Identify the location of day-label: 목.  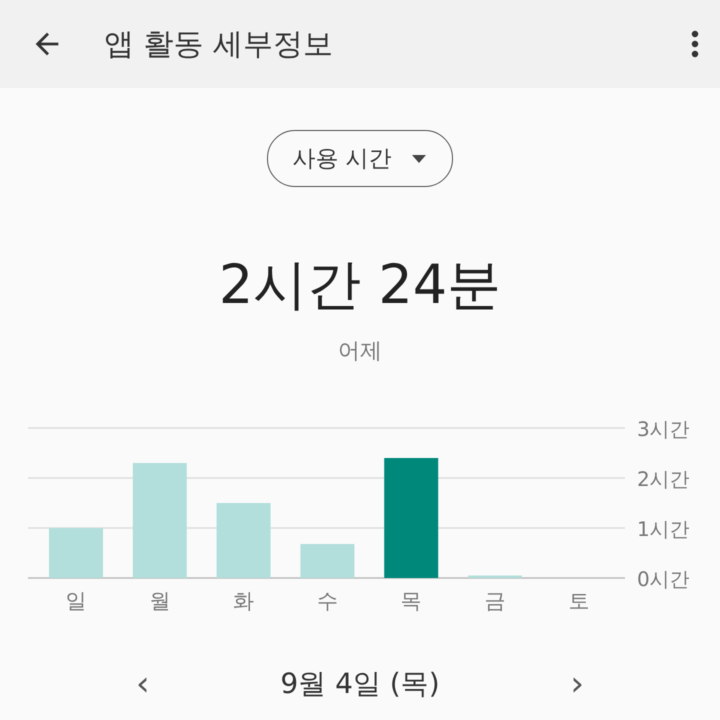
(411, 601).